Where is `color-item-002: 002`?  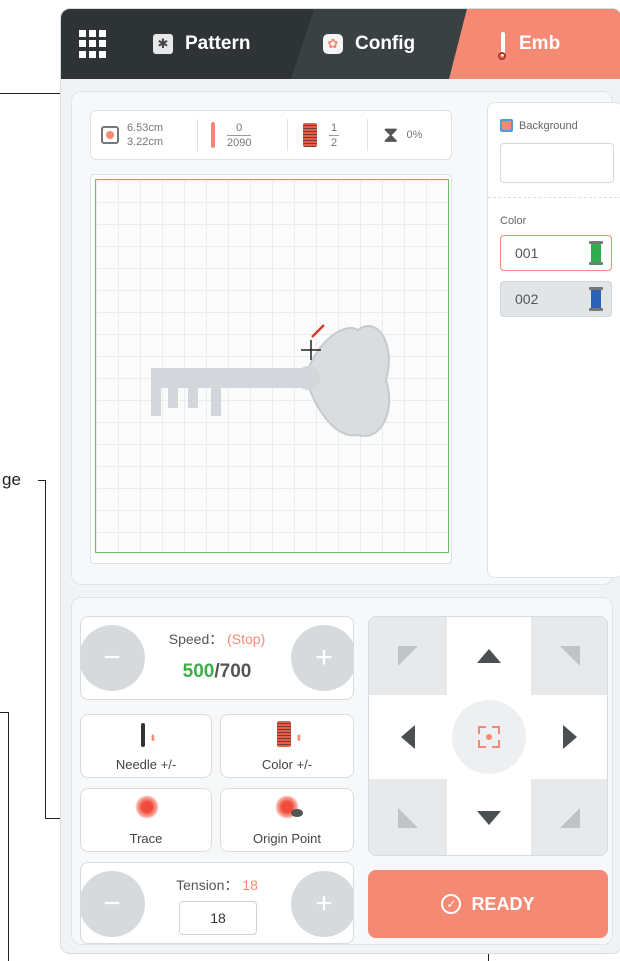
color-item-002: 002 is located at coordinates (556, 299).